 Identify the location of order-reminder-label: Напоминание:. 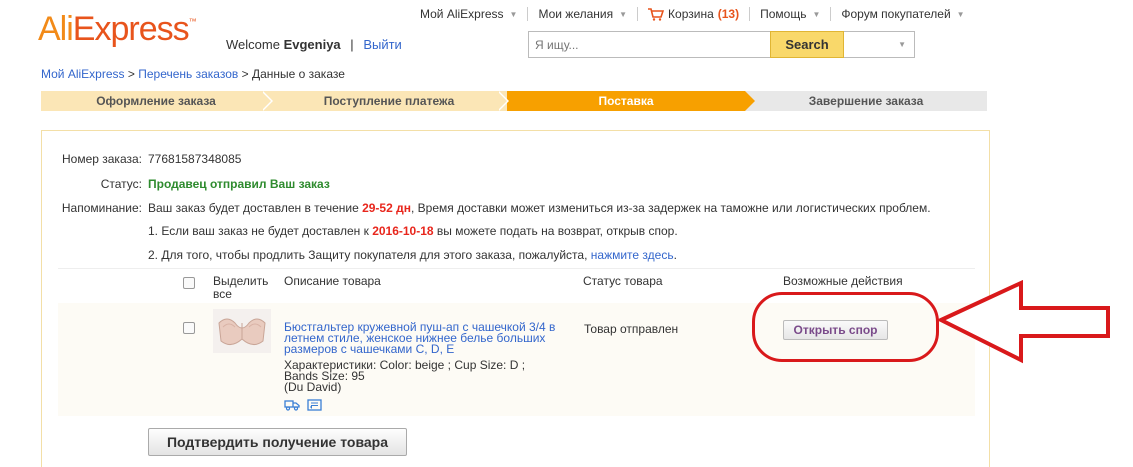
(101, 208).